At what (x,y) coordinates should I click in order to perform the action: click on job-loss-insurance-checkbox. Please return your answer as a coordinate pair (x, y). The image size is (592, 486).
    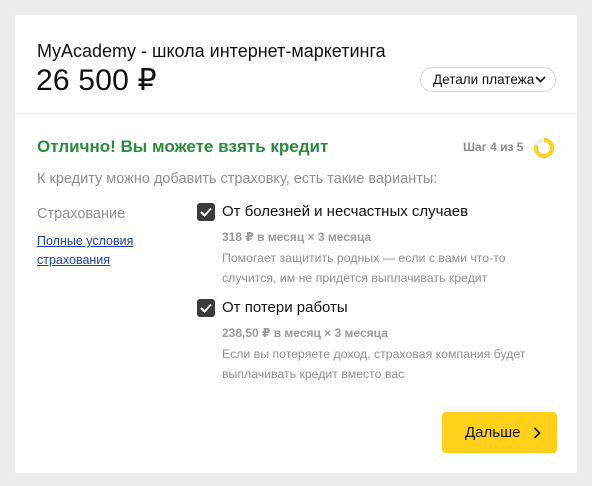
    Looking at the image, I should click on (206, 308).